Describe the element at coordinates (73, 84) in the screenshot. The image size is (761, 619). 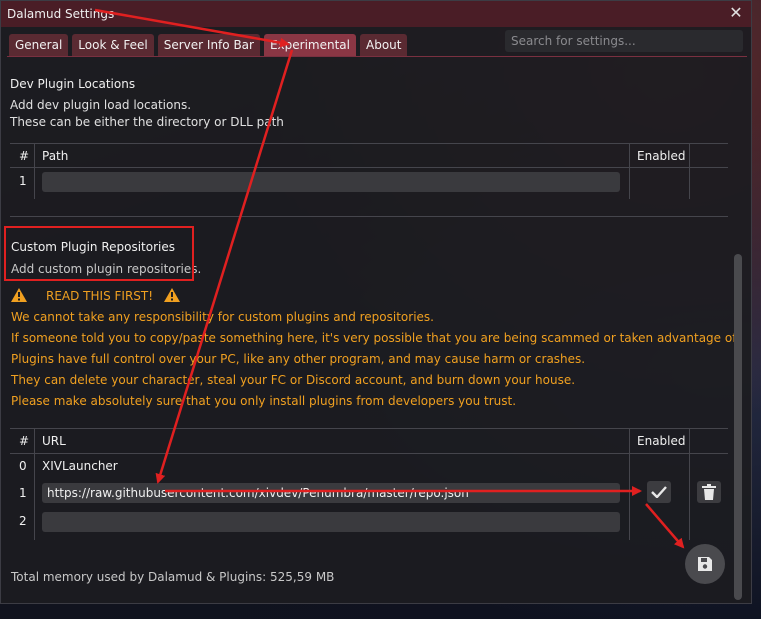
I see `dev-plugins-title: Dev Plugin Locations` at that location.